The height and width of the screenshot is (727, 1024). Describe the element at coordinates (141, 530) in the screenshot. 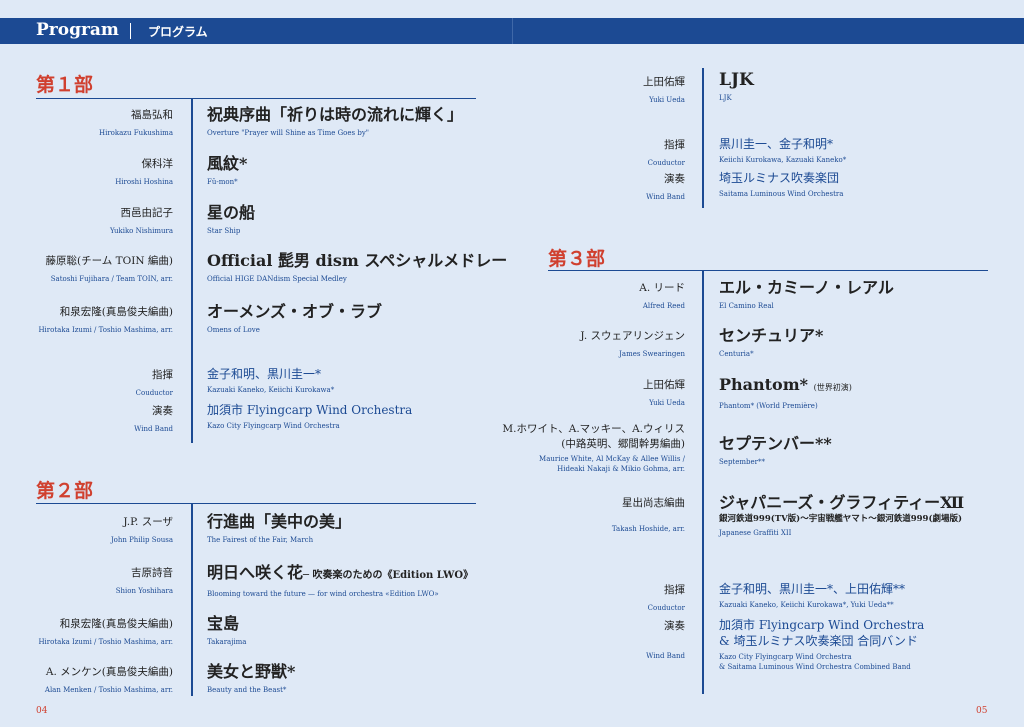

I see `composer: J.P. スーザ John Philip Sousa` at that location.